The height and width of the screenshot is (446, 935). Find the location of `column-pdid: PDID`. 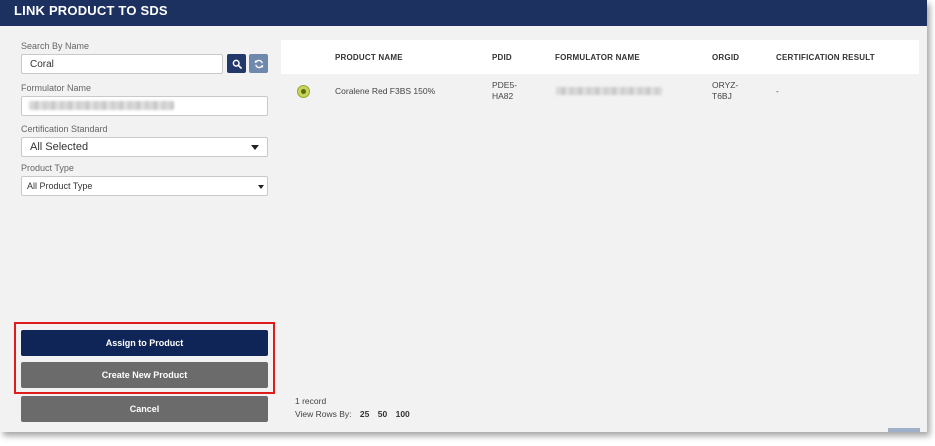

column-pdid: PDID is located at coordinates (502, 57).